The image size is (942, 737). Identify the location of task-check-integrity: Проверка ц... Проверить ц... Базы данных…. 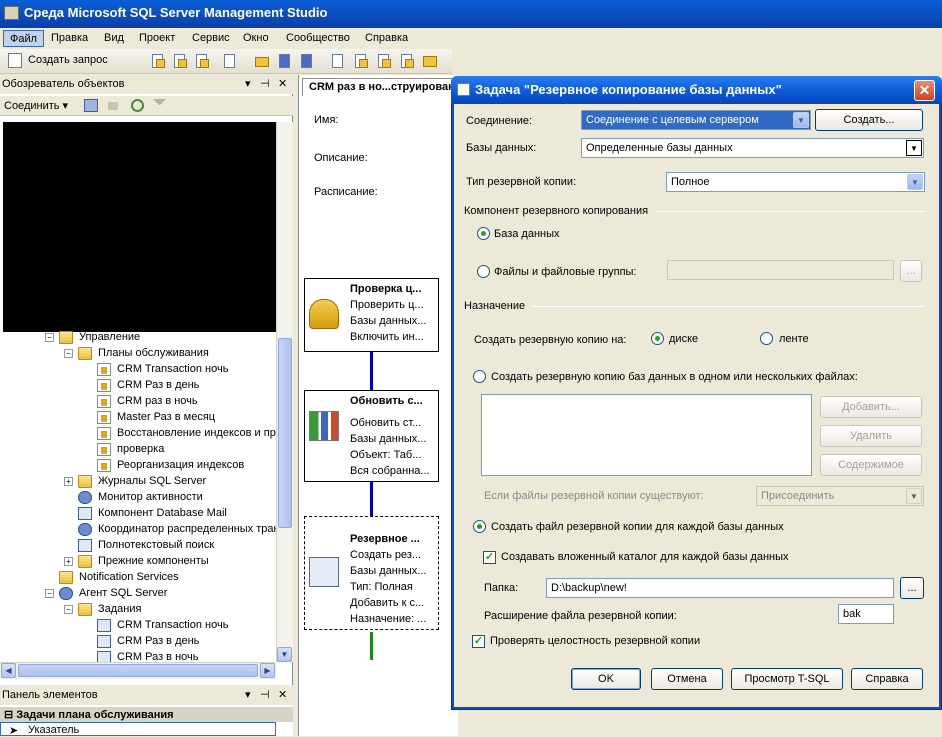
(371, 315).